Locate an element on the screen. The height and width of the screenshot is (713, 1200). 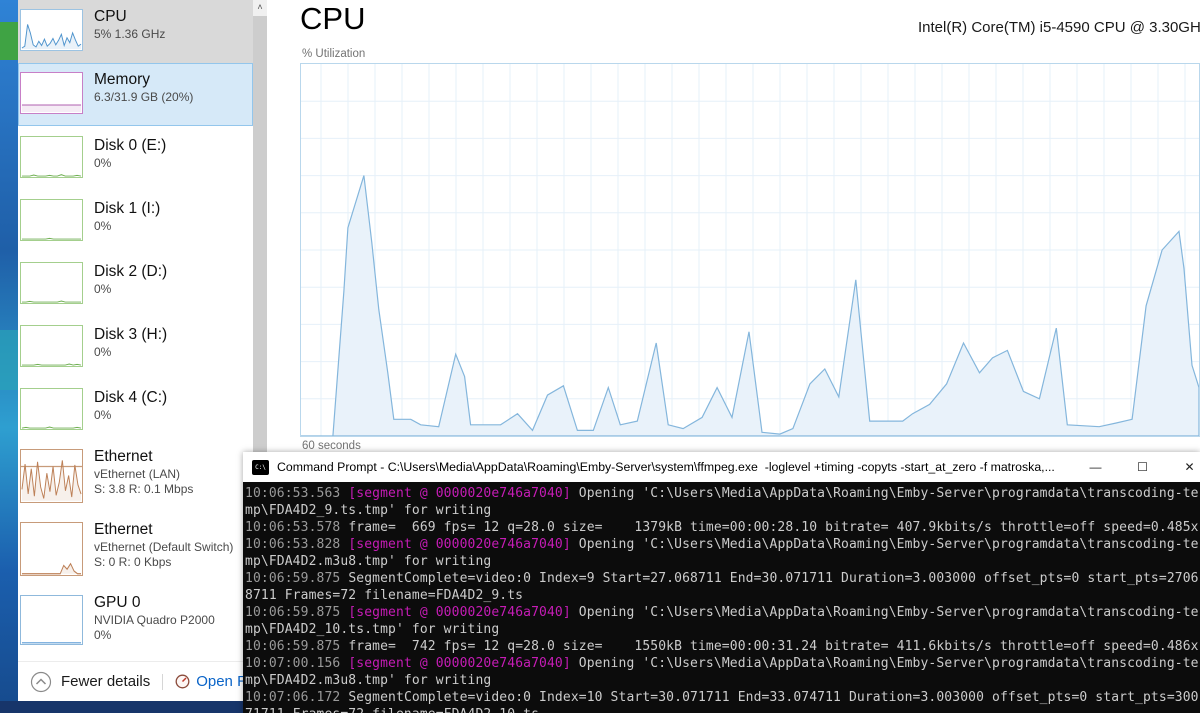
terminal-line: mp\FDA4D2_9.ts.tmp' for writing is located at coordinates (368, 510).